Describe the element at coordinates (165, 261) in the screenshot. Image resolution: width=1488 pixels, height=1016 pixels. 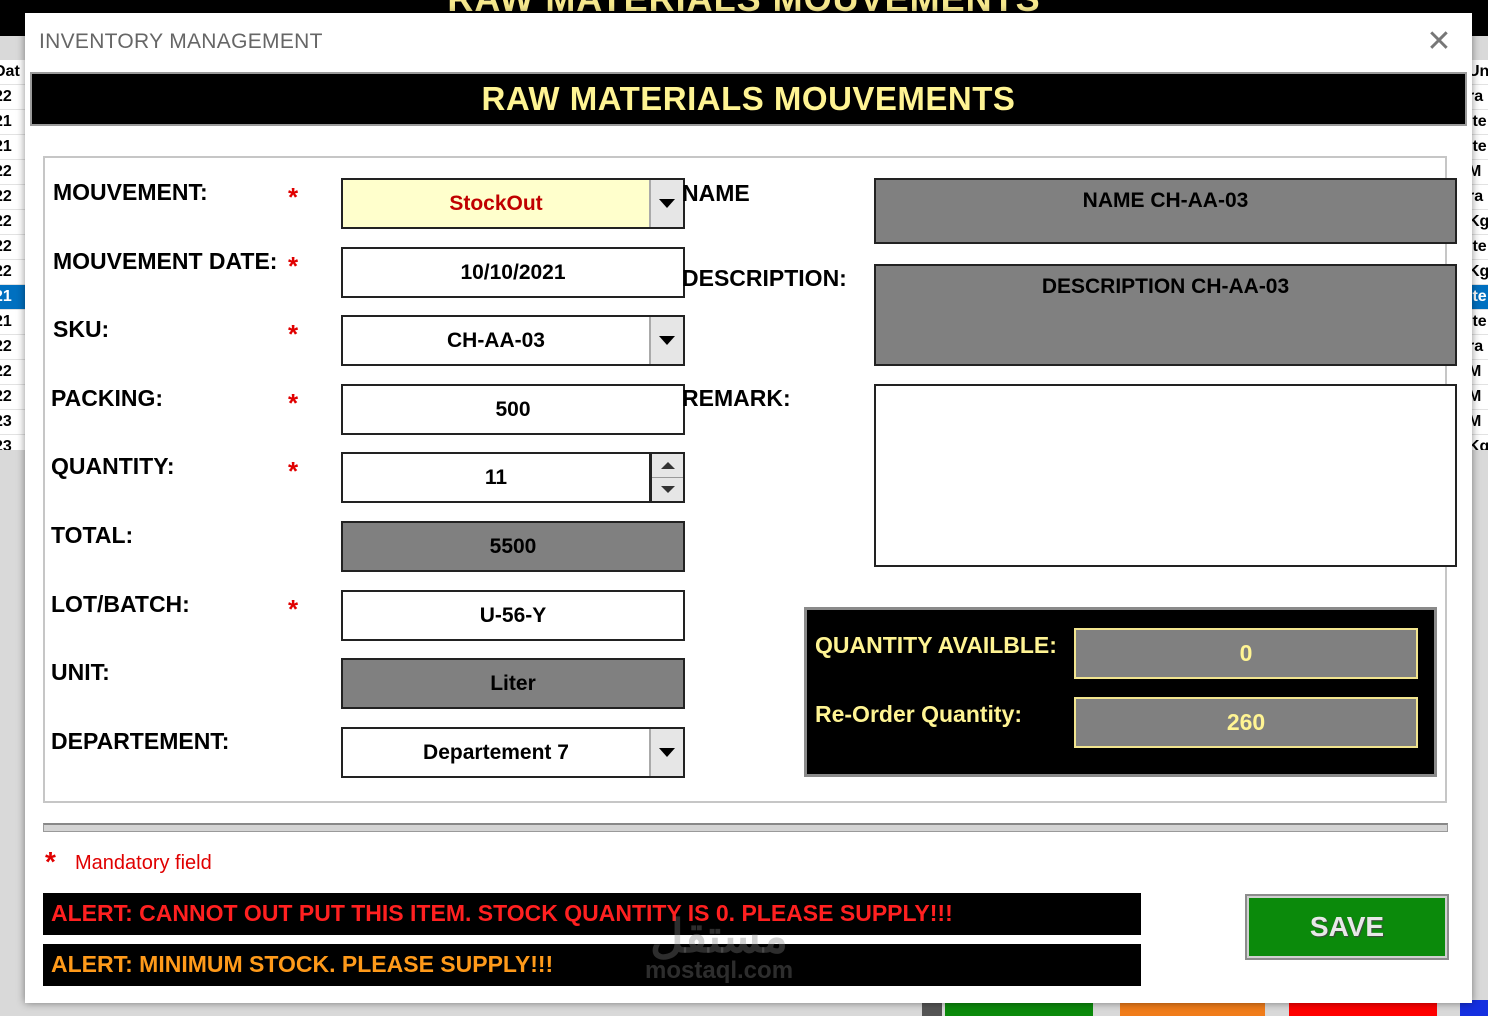
I see `mouvement-date-label: MOUVEMENT DATE:` at that location.